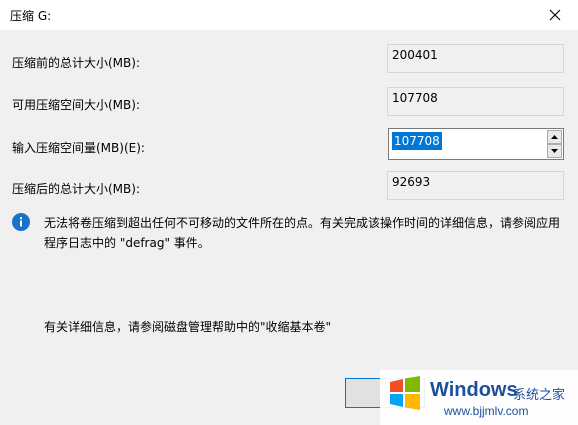  What do you see at coordinates (76, 189) in the screenshot?
I see `total-size-after-label: 压缩后的总计大小(MB):` at bounding box center [76, 189].